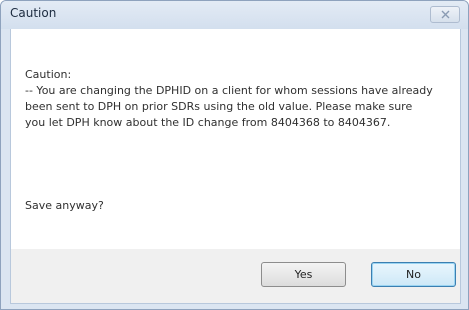 This screenshot has height=310, width=469. I want to click on close-button, so click(445, 14).